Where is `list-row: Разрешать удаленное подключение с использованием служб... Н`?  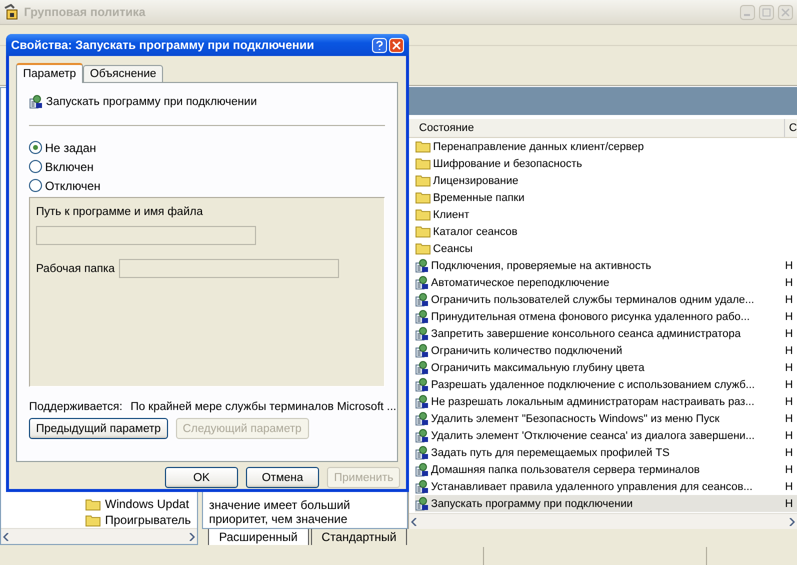
list-row: Разрешать удаленное подключение с использованием служб... Н is located at coordinates (606, 384).